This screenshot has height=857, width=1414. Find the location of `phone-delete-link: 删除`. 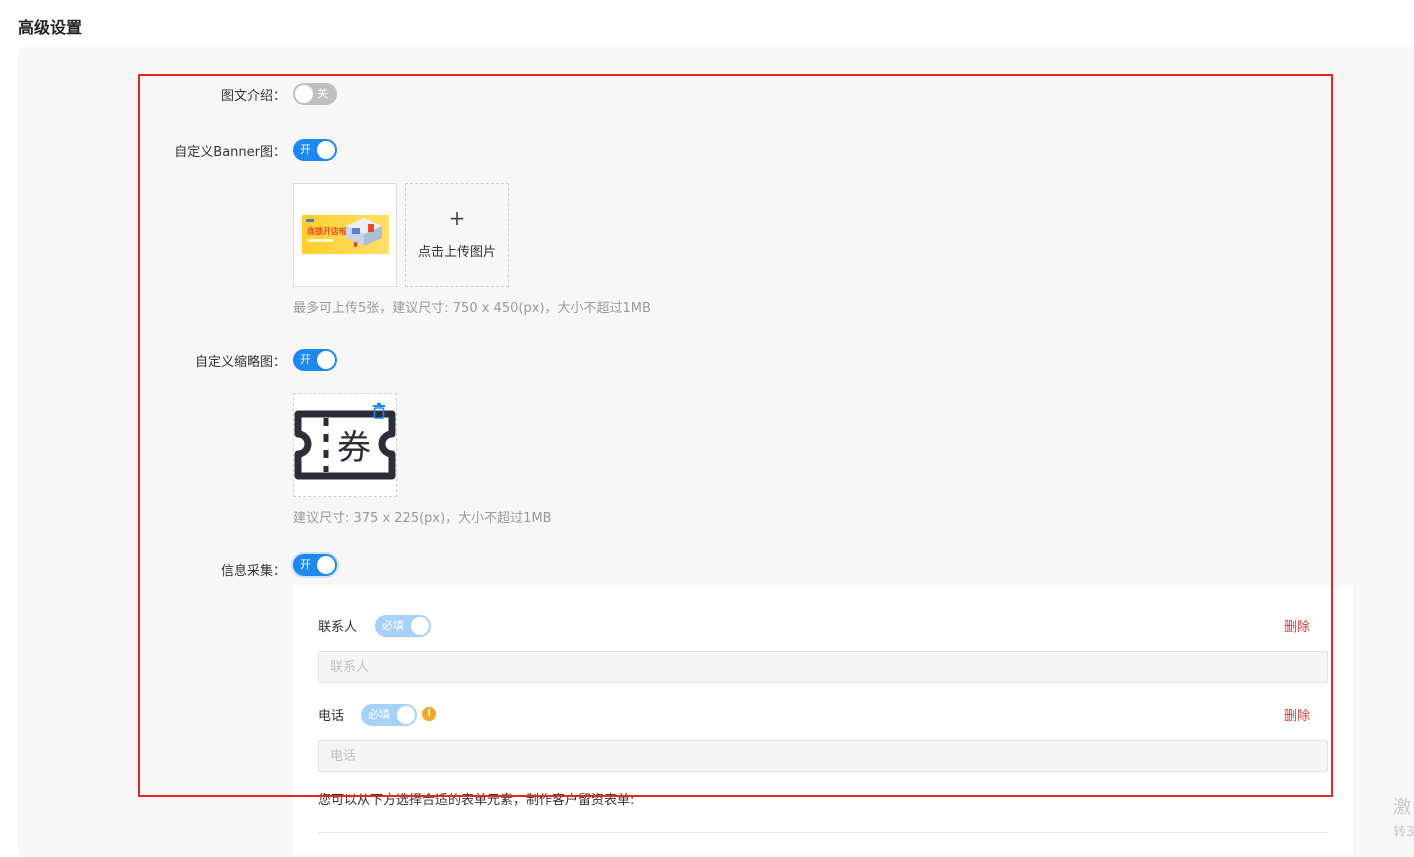

phone-delete-link: 删除 is located at coordinates (1297, 714).